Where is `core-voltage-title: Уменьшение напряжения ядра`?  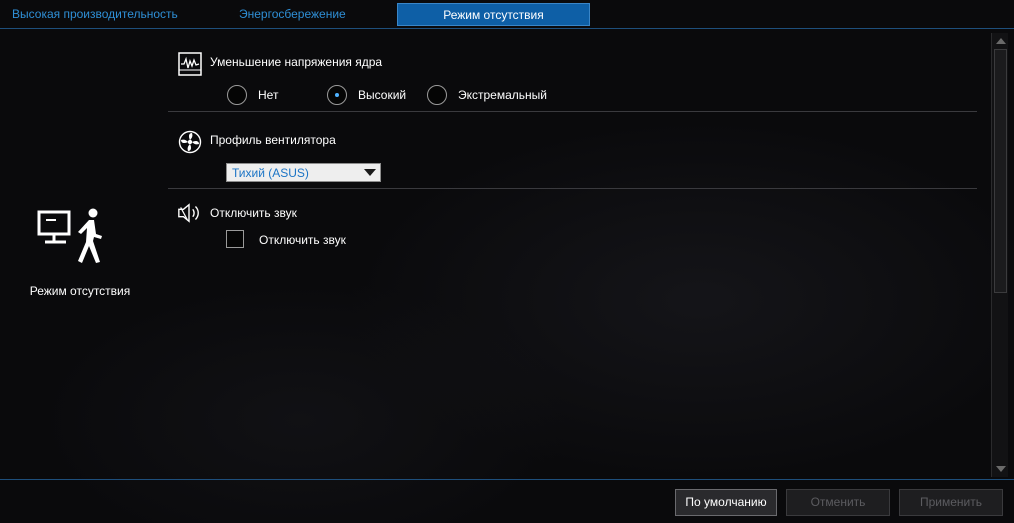
core-voltage-title: Уменьшение напряжения ядра is located at coordinates (296, 62).